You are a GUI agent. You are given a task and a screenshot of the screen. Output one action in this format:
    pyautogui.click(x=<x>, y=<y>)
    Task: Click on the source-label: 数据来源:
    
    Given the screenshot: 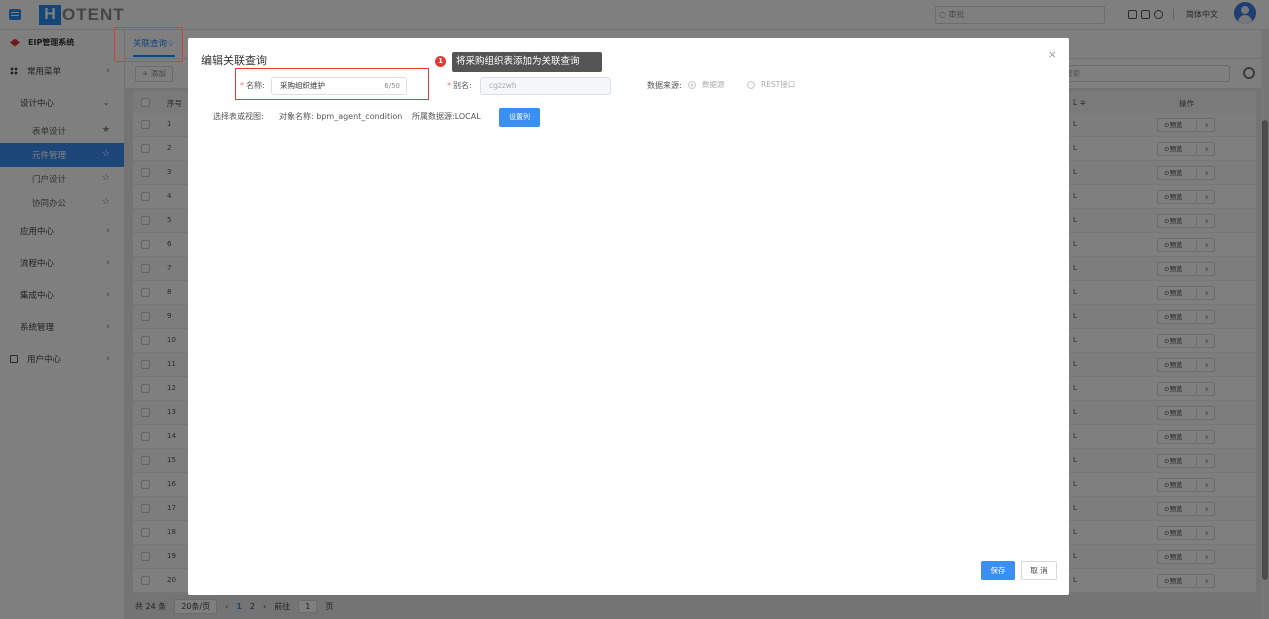 What is the action you would take?
    pyautogui.click(x=664, y=85)
    